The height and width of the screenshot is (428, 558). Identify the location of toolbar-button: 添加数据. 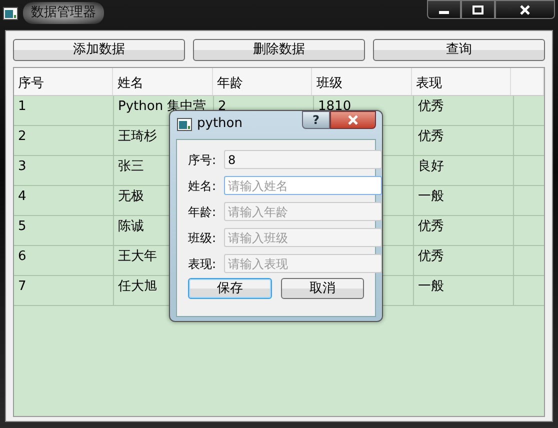
(99, 50).